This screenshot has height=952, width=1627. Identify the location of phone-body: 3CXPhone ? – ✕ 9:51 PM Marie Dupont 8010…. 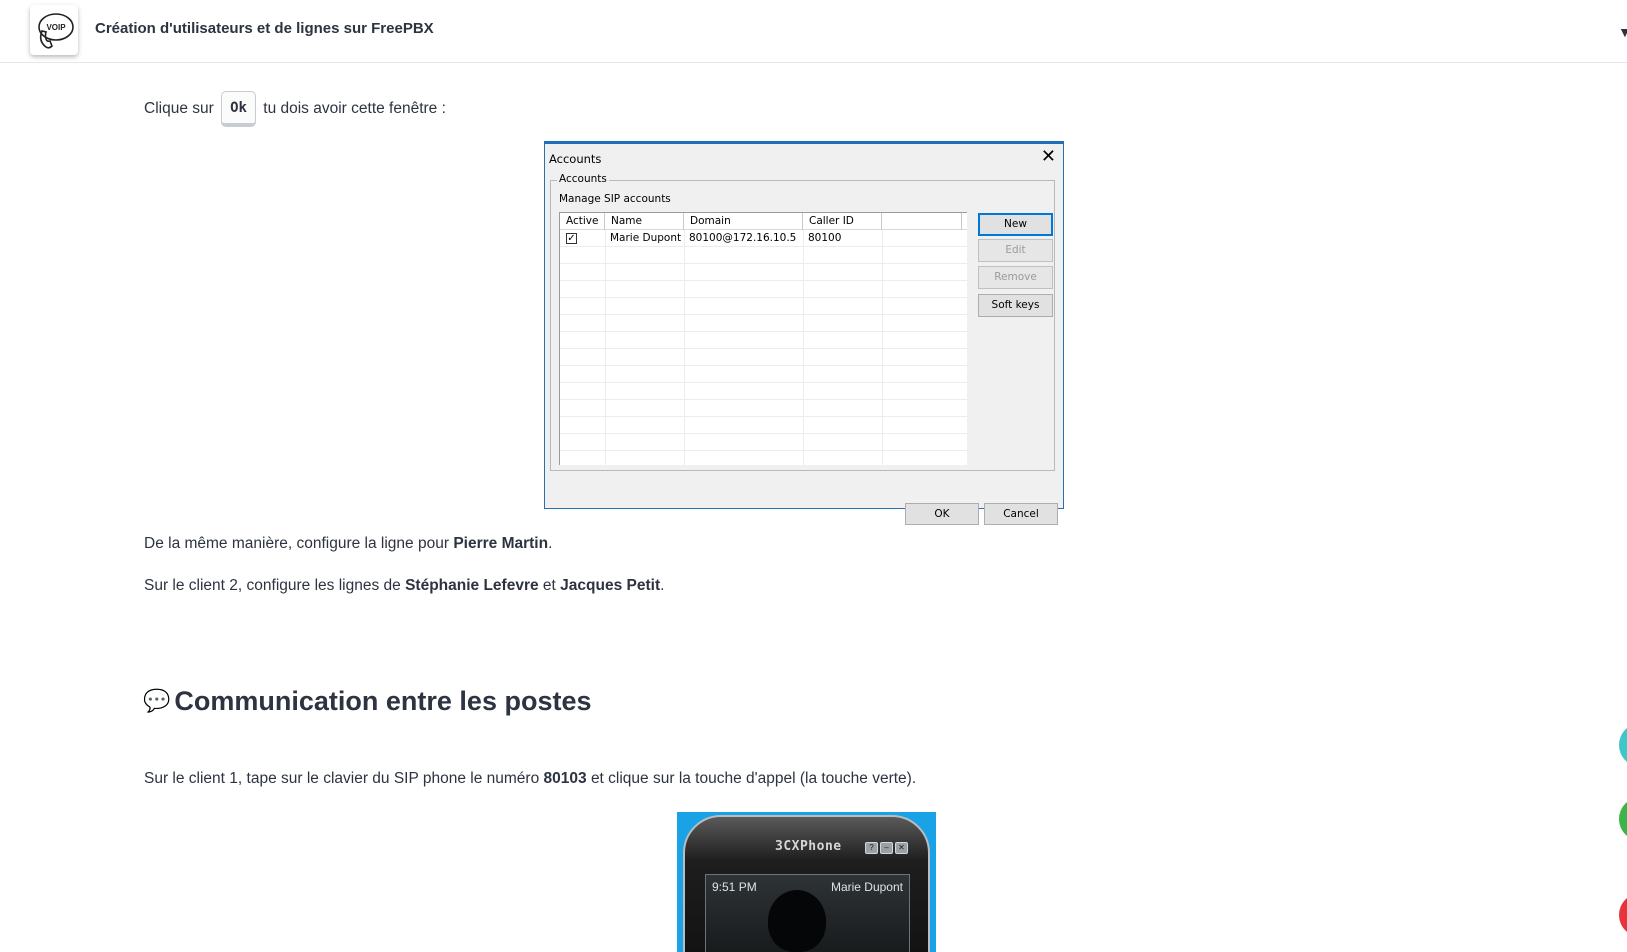
(806, 883).